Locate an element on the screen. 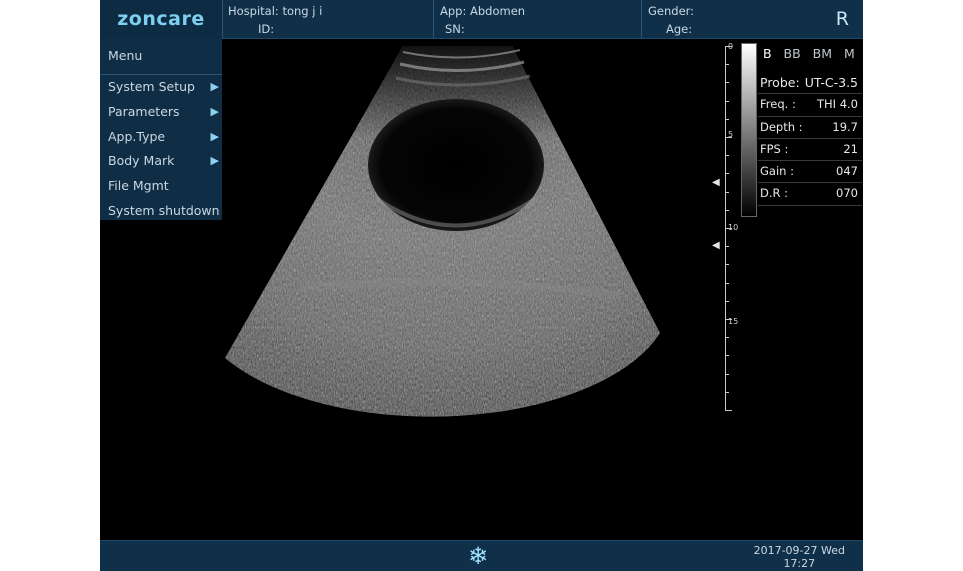 The width and height of the screenshot is (963, 571). menu-item-label: System Setup is located at coordinates (151, 86).